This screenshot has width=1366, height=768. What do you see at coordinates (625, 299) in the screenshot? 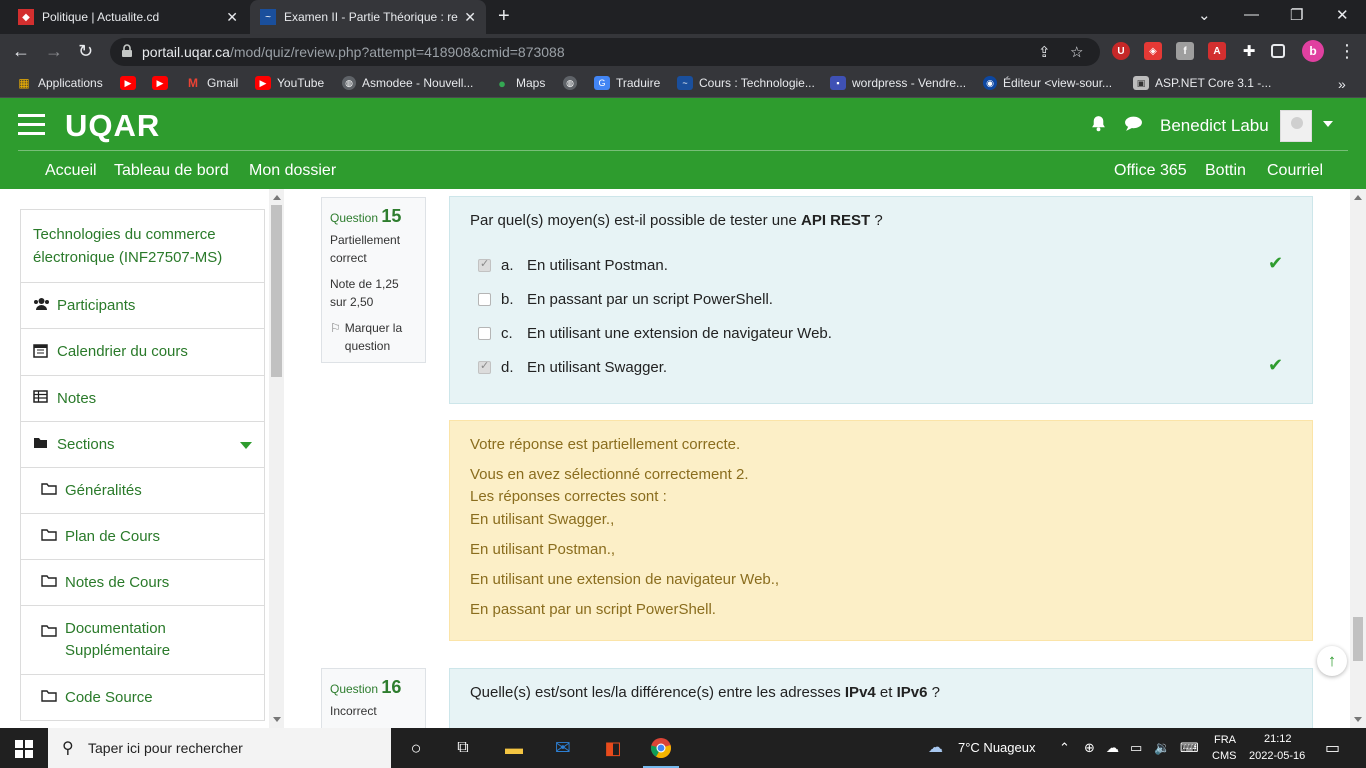
I see `answer-option-b: b. En passant par un script PowerShell.` at bounding box center [625, 299].